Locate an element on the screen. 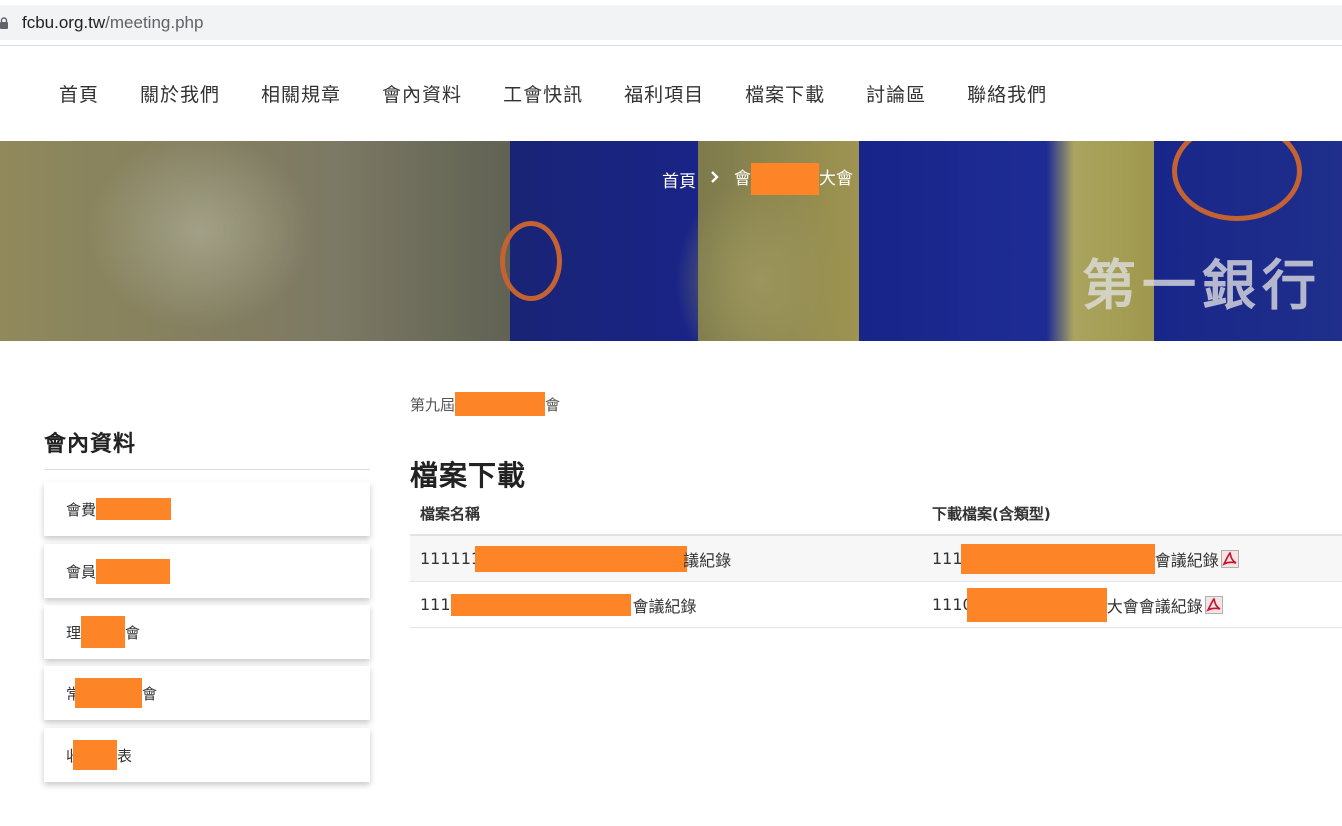 The image size is (1342, 826). url-text: fcbu.org.tw/meeting.php is located at coordinates (112, 23).